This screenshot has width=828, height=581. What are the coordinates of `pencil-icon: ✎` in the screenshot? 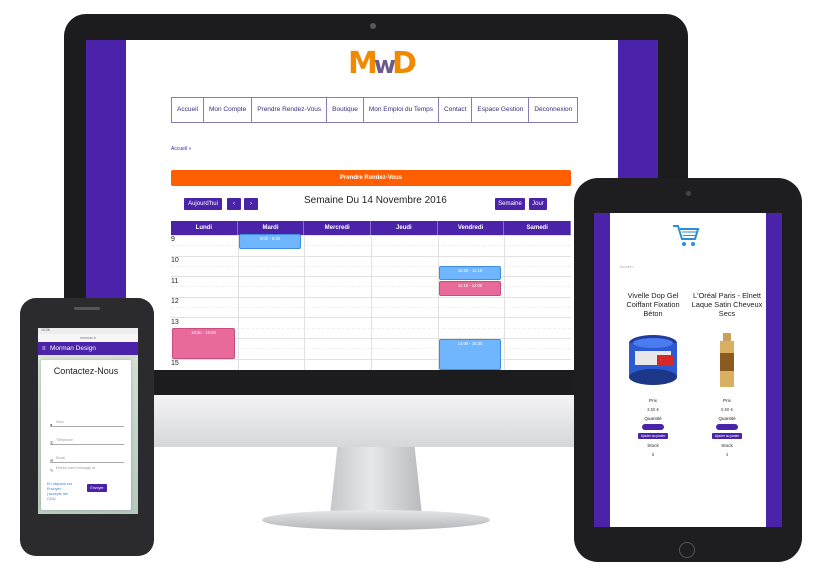 It's located at (52, 470).